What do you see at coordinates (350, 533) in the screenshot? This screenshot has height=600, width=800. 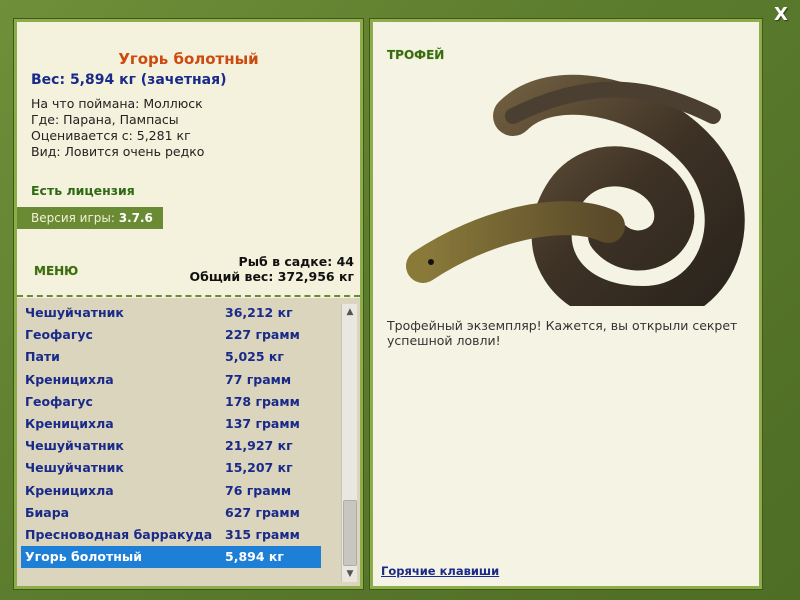 I see `scroll-thumb` at bounding box center [350, 533].